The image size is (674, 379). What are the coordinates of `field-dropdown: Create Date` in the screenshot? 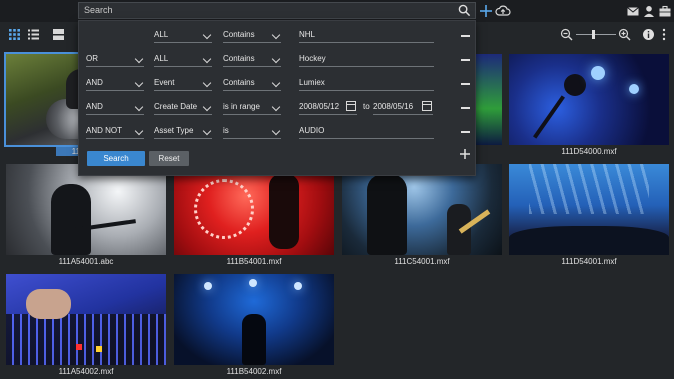 It's located at (183, 107).